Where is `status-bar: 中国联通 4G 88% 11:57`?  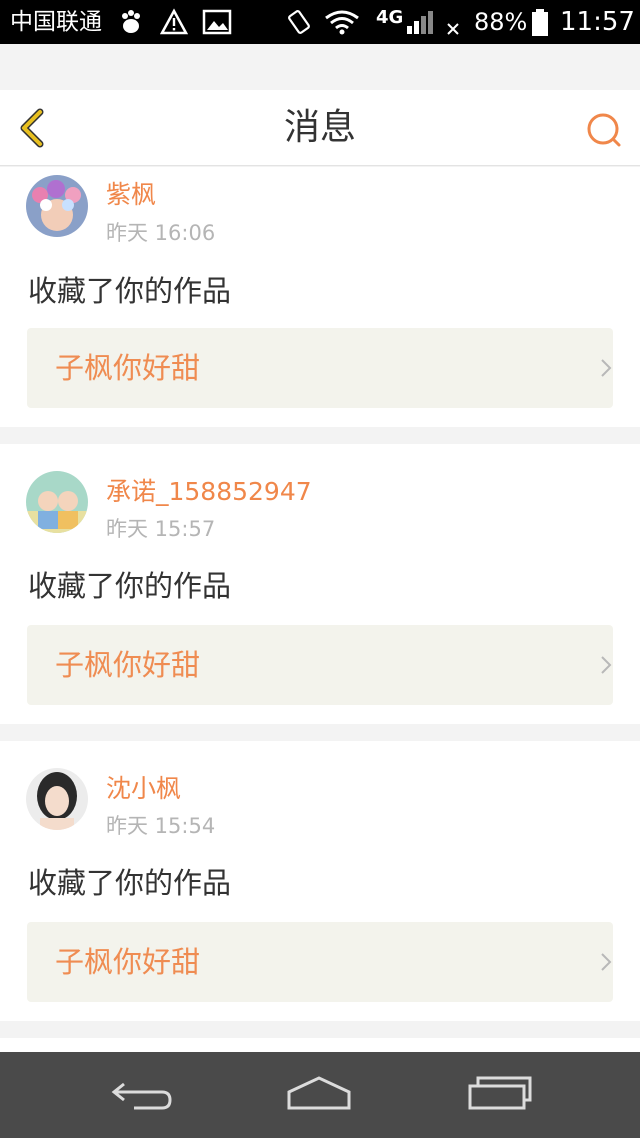 status-bar: 中国联通 4G 88% 11:57 is located at coordinates (320, 22).